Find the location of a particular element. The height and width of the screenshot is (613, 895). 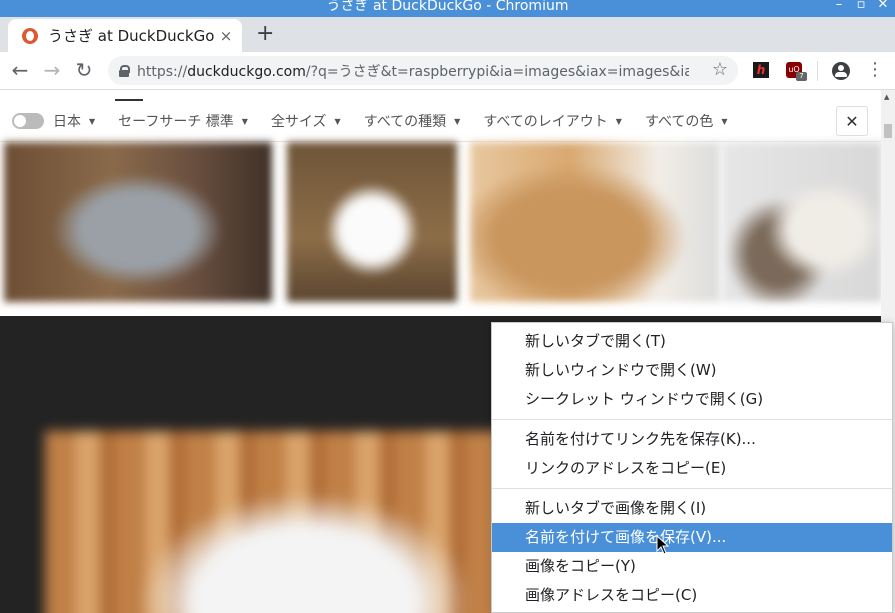

duckduckgo-favicon-icon is located at coordinates (30, 35).